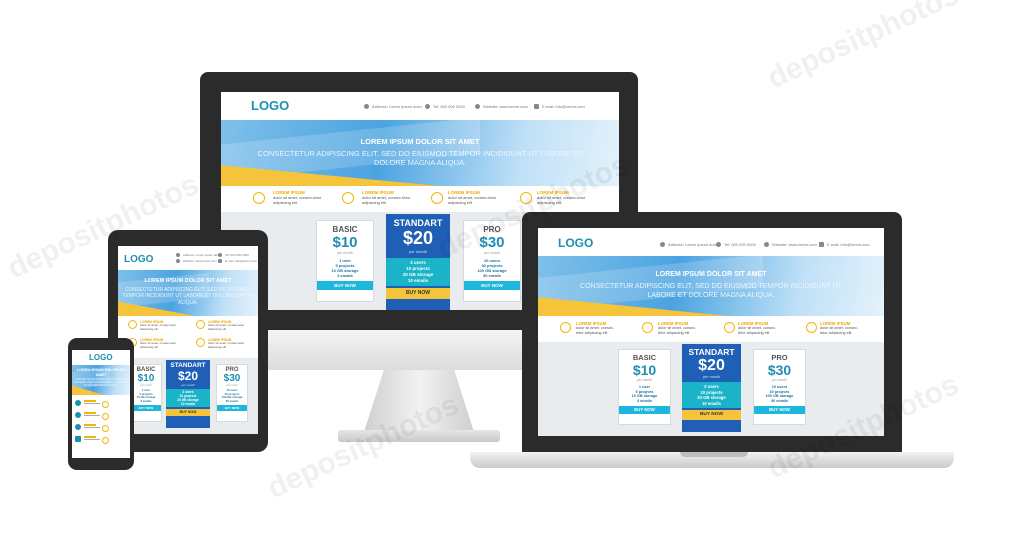  I want to click on site-header: LOGO, so click(101, 357).